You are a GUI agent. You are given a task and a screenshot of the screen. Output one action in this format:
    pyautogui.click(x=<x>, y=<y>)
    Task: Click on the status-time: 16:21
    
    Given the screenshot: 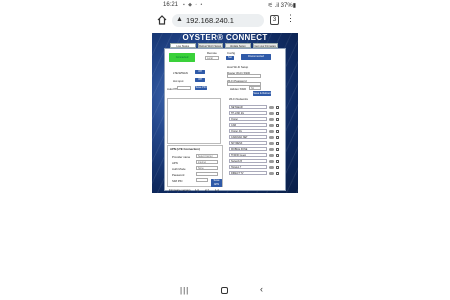 What is the action you would take?
    pyautogui.click(x=171, y=5)
    